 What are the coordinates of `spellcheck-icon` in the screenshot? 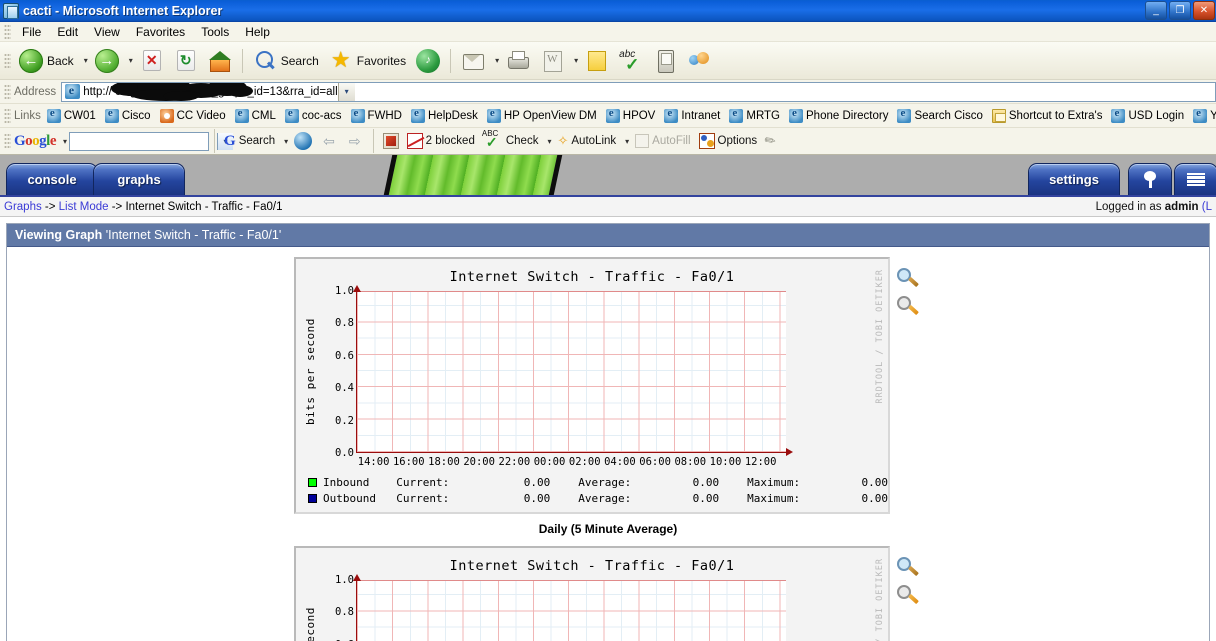 It's located at (492, 140).